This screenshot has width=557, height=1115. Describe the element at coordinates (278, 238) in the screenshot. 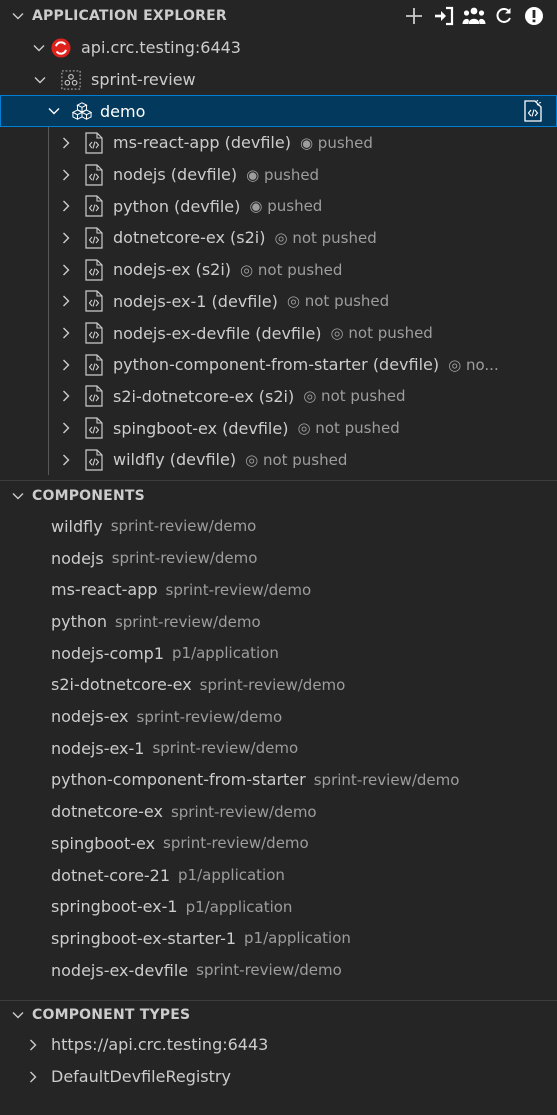

I see `tree-item-component: dotnetcore-ex (s2i) ◎ not pushed` at that location.